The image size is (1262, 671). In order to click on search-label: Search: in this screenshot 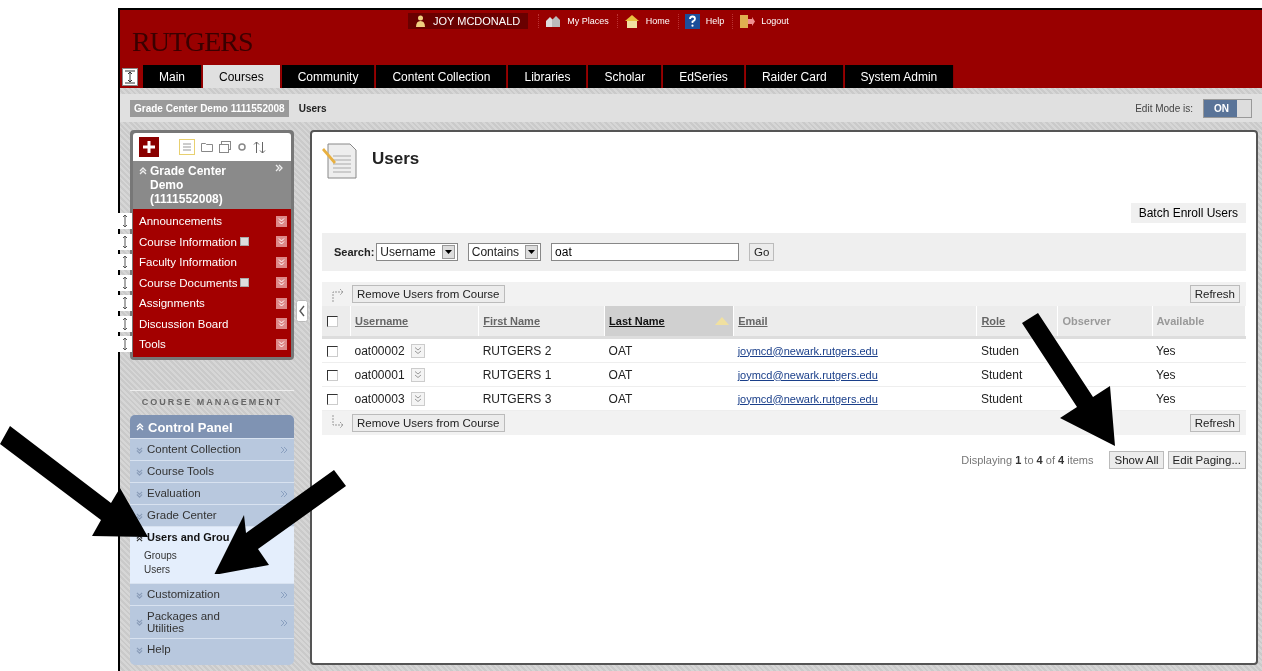, I will do `click(354, 252)`.